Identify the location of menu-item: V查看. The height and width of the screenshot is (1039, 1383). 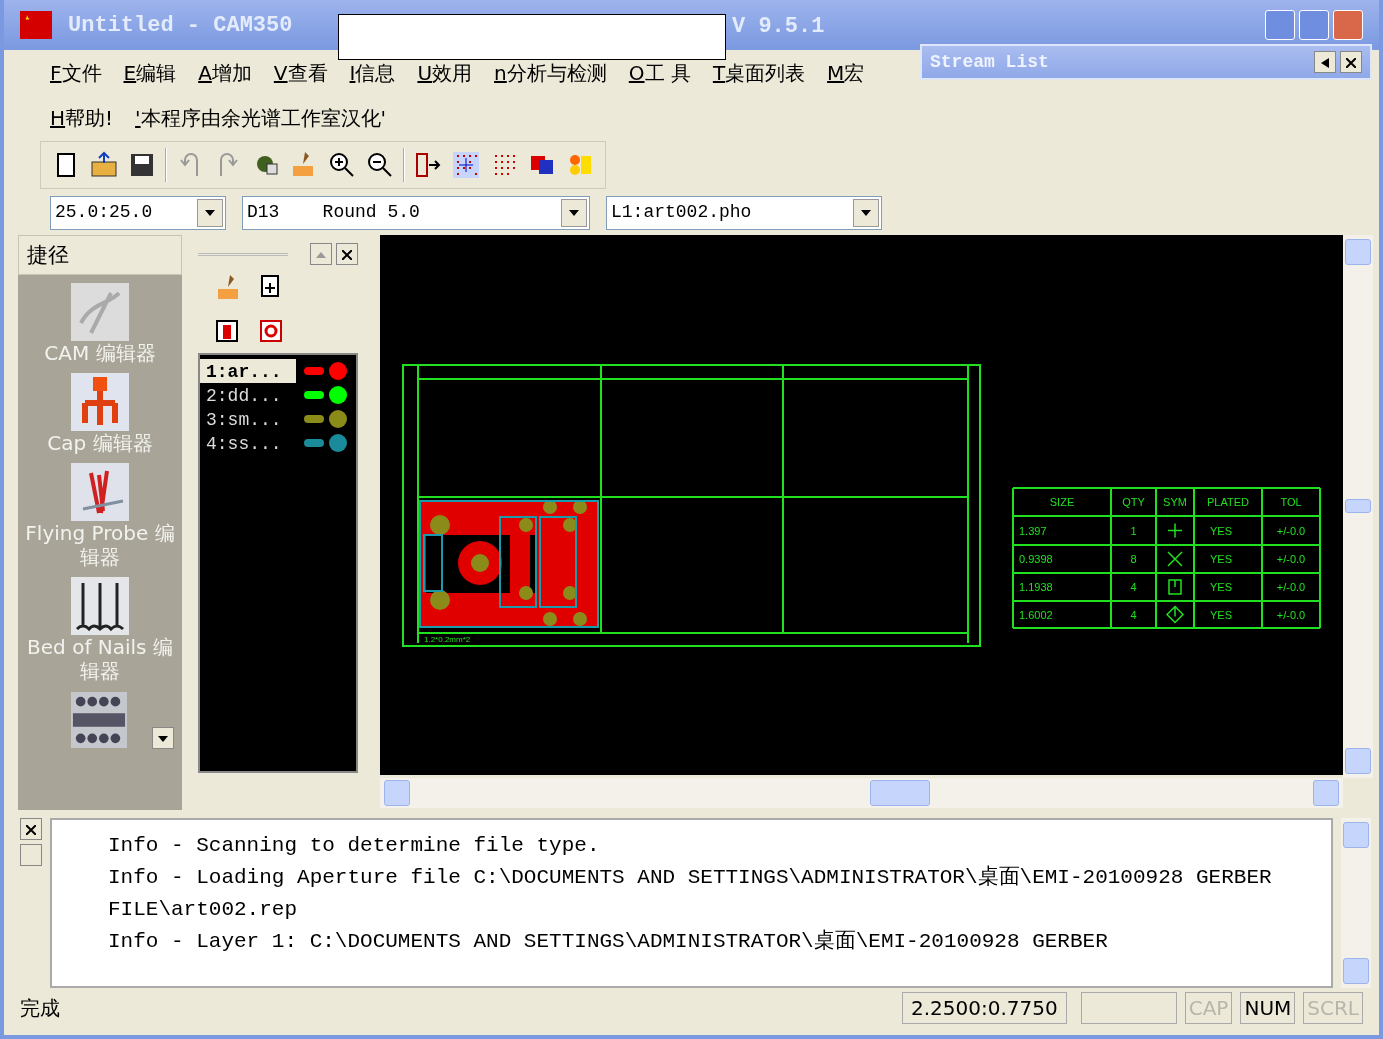
(300, 72).